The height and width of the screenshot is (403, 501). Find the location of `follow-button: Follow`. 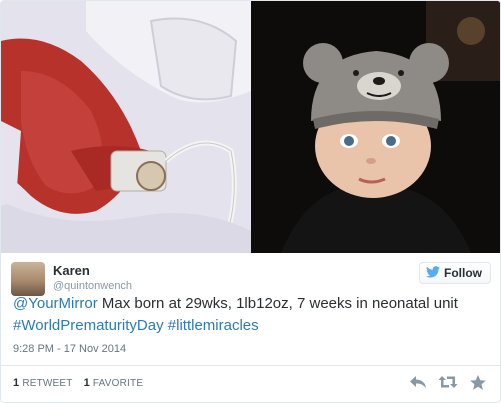

follow-button: Follow is located at coordinates (455, 273).